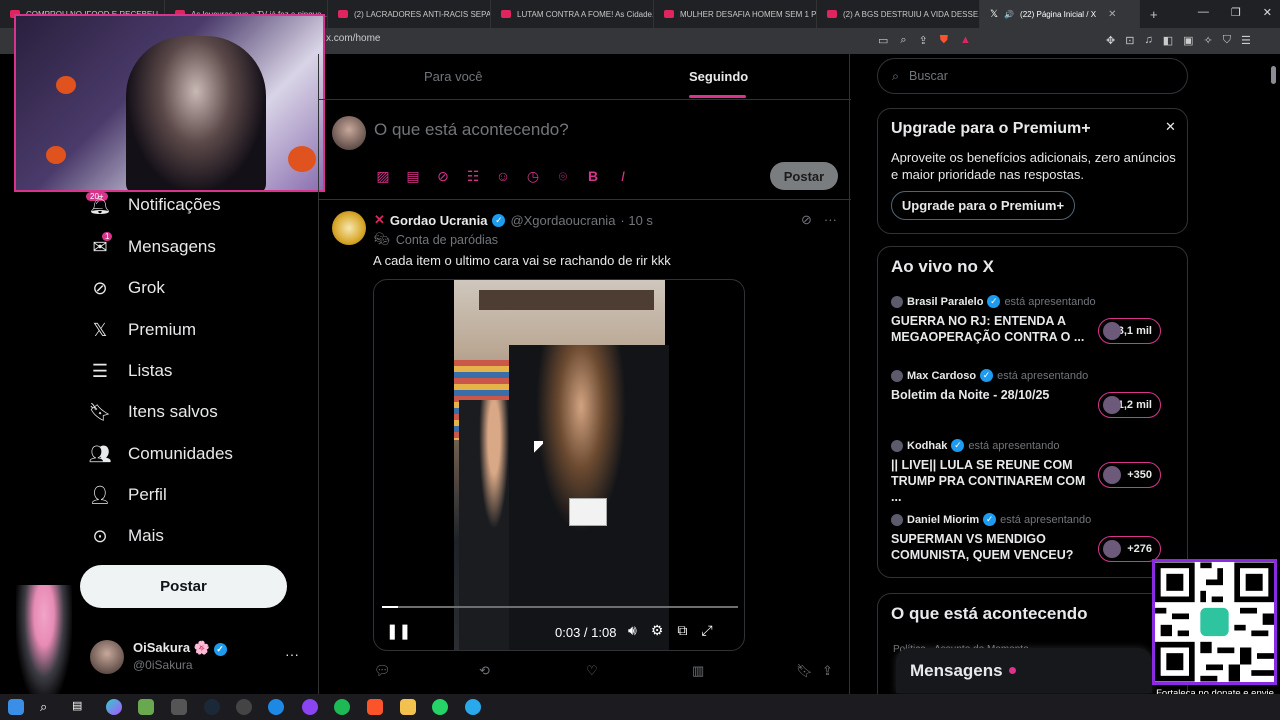 The image size is (1280, 720). What do you see at coordinates (717, 96) in the screenshot?
I see `tab-indicator` at bounding box center [717, 96].